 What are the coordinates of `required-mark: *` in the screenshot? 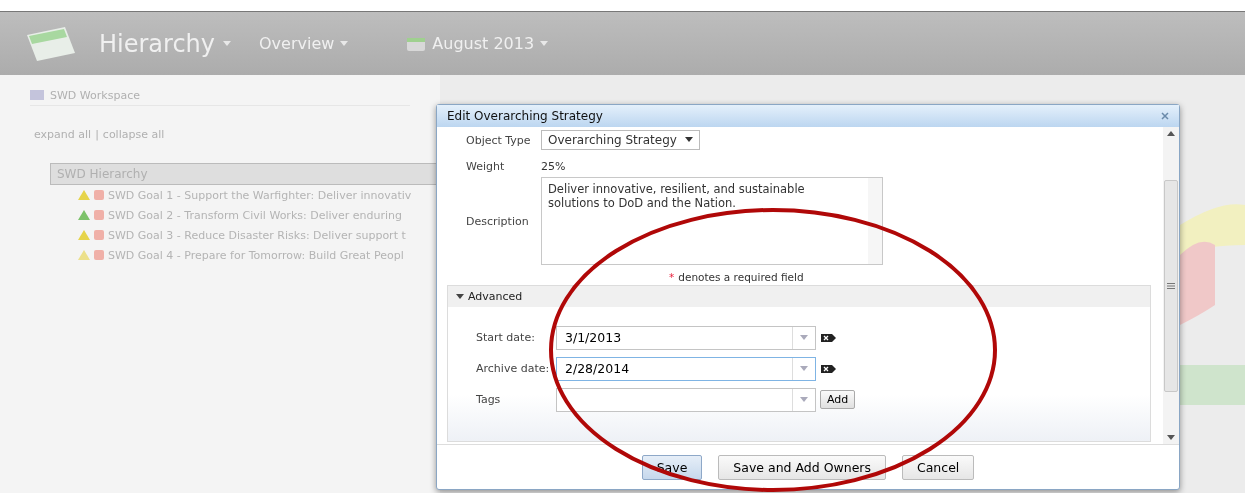 It's located at (672, 277).